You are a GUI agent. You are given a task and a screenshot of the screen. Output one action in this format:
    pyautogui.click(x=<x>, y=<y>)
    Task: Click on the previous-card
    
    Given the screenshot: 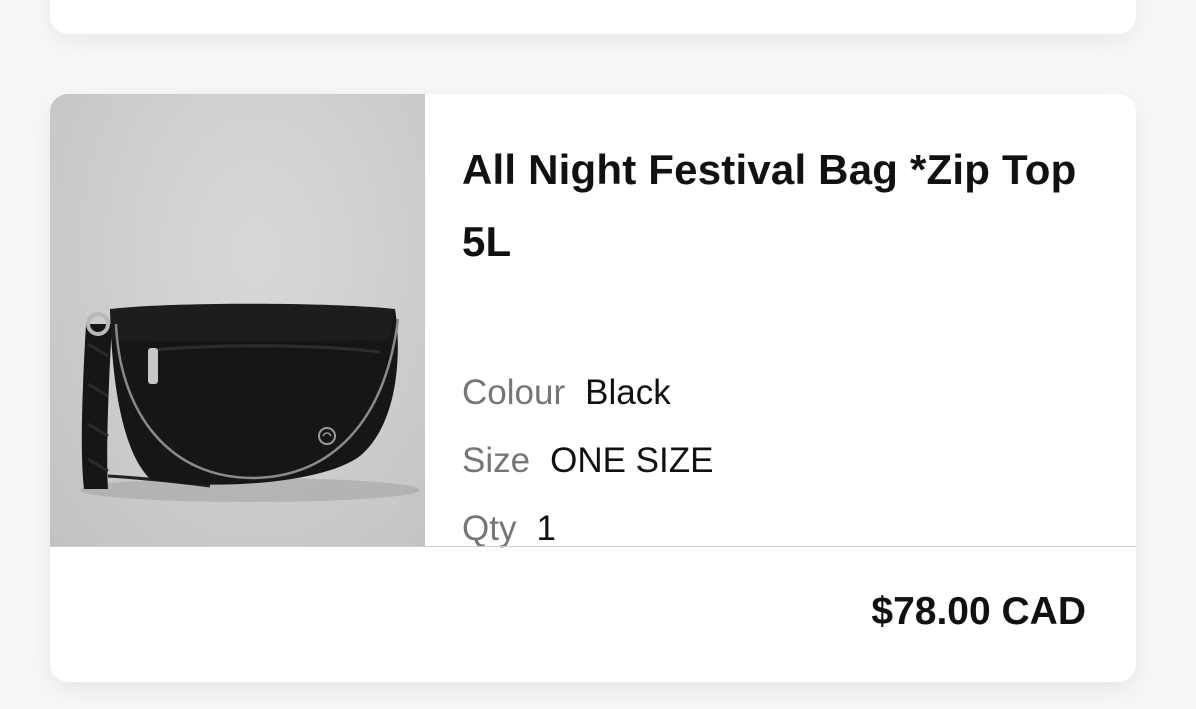 What is the action you would take?
    pyautogui.click(x=593, y=17)
    